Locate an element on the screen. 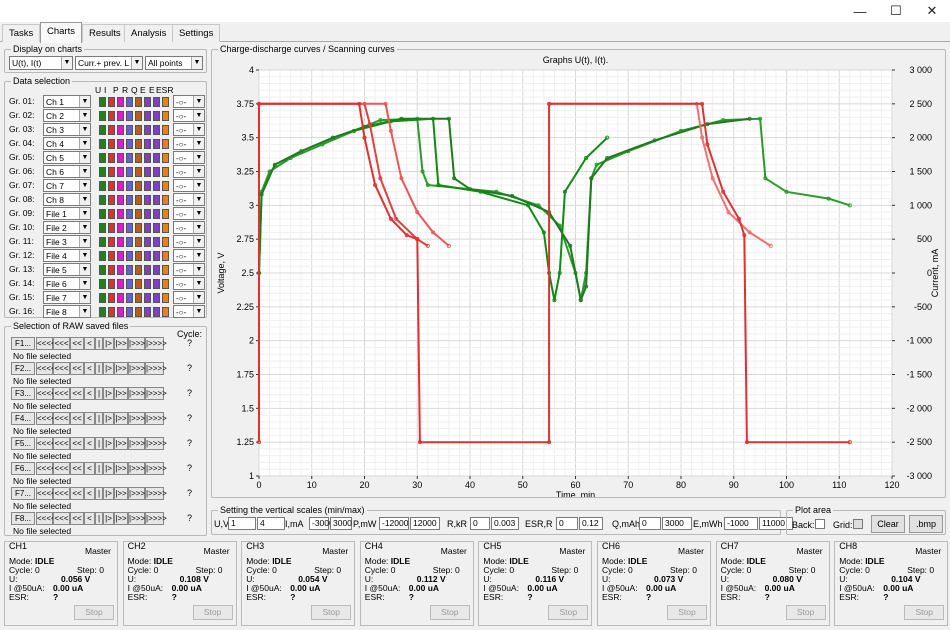  back-color-box is located at coordinates (820, 524).